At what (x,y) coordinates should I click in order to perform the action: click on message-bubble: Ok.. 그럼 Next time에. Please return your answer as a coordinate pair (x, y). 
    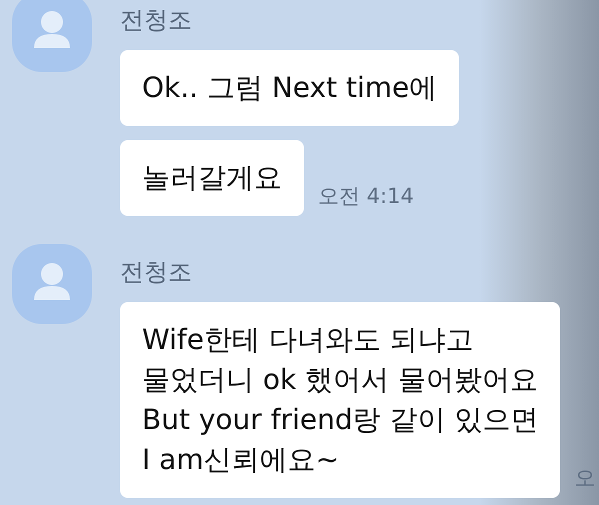
    Looking at the image, I should click on (290, 88).